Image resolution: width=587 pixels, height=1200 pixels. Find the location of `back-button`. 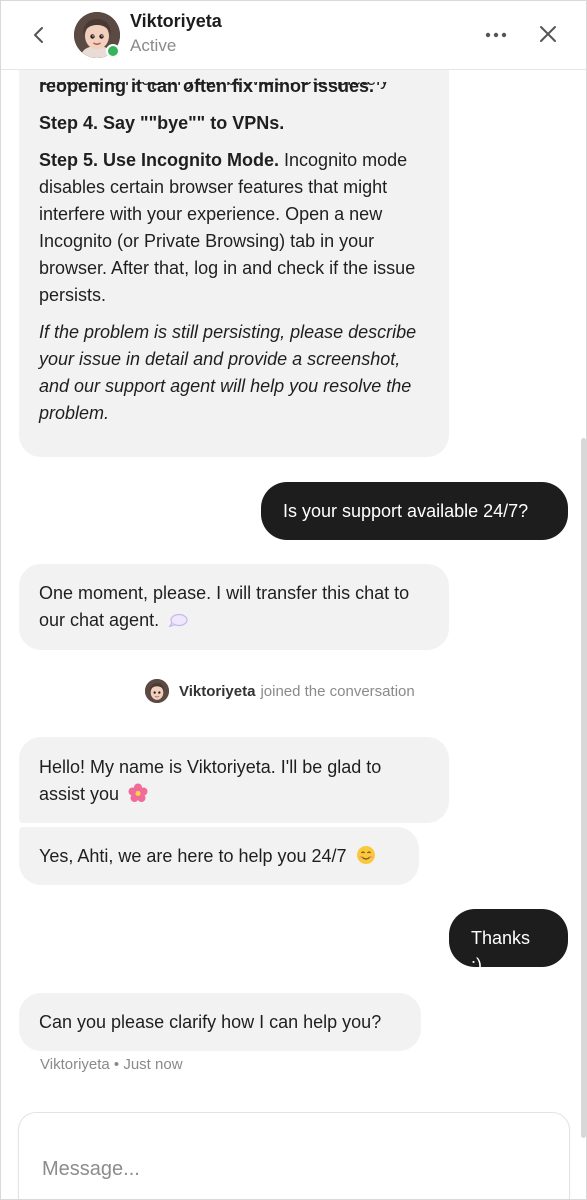

back-button is located at coordinates (39, 35).